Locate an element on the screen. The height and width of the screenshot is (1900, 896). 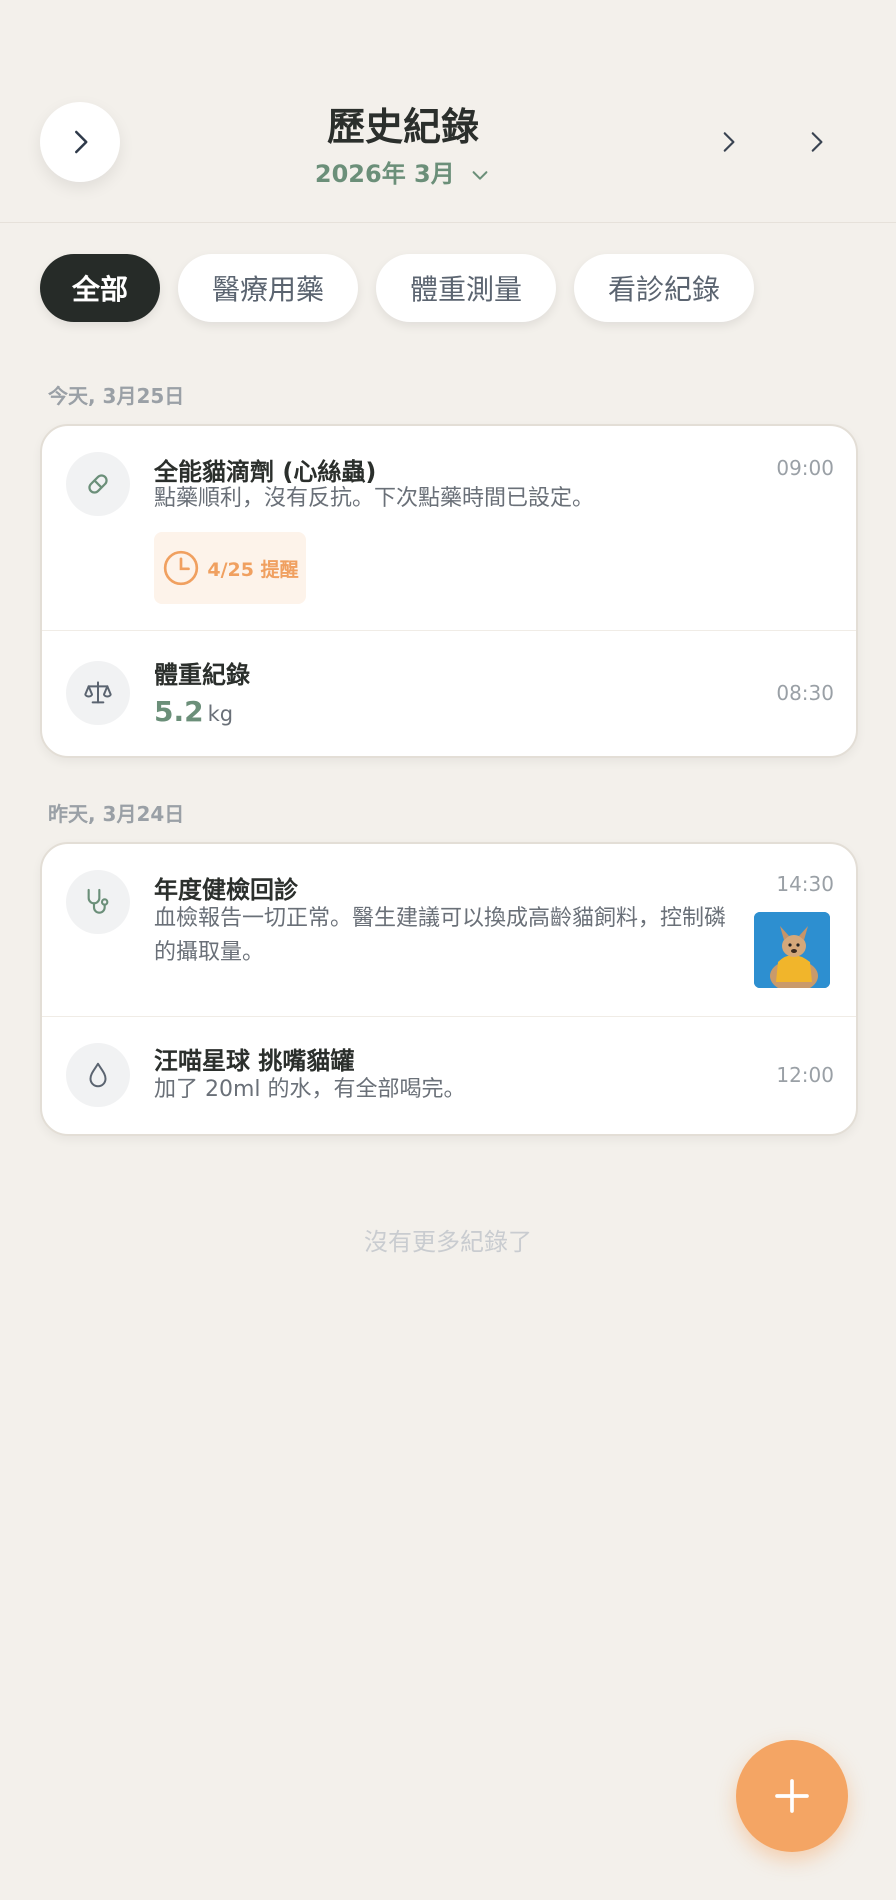
filter-chips: 全部 醫療用藥 體重測量 看診紀錄 is located at coordinates (397, 288).